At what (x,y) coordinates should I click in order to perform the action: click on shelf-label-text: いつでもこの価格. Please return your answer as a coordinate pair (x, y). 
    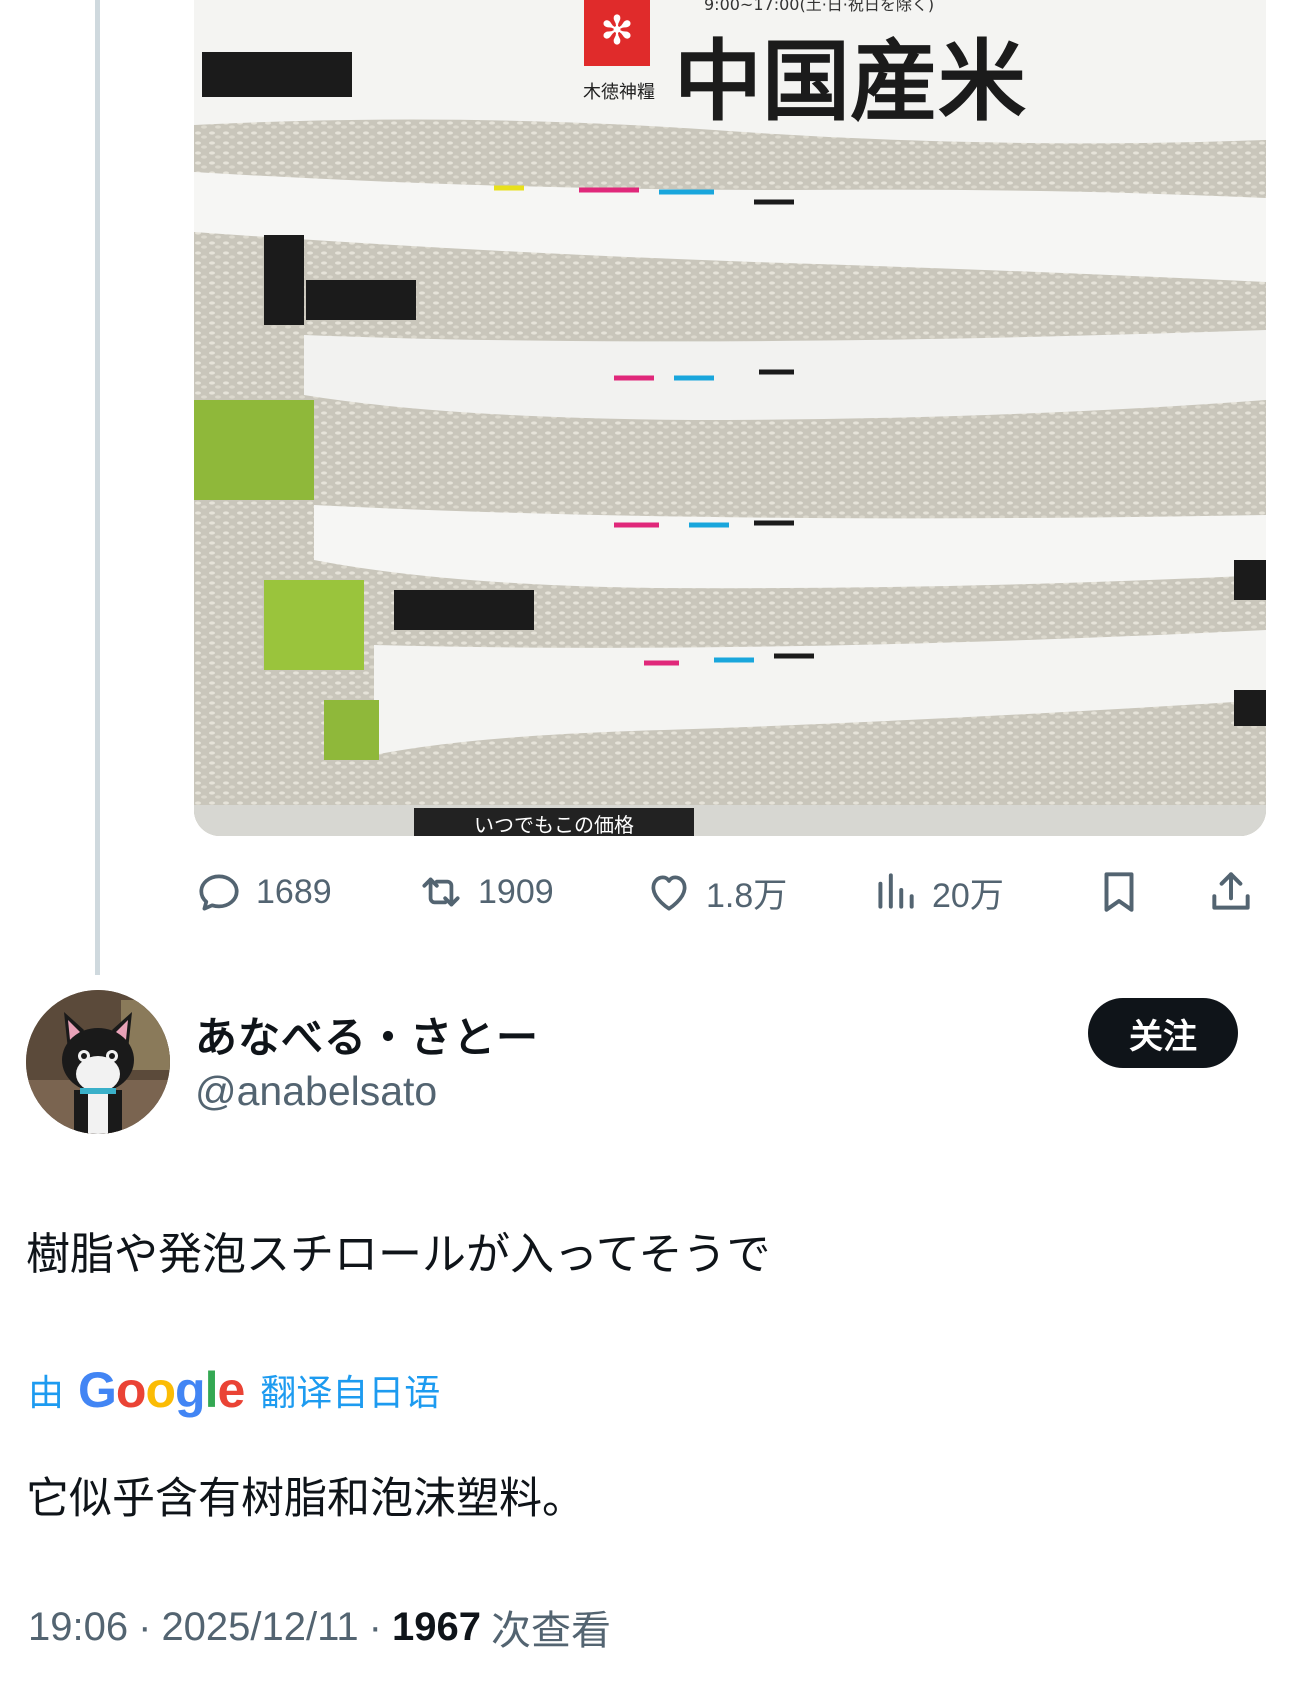
    Looking at the image, I should click on (554, 824).